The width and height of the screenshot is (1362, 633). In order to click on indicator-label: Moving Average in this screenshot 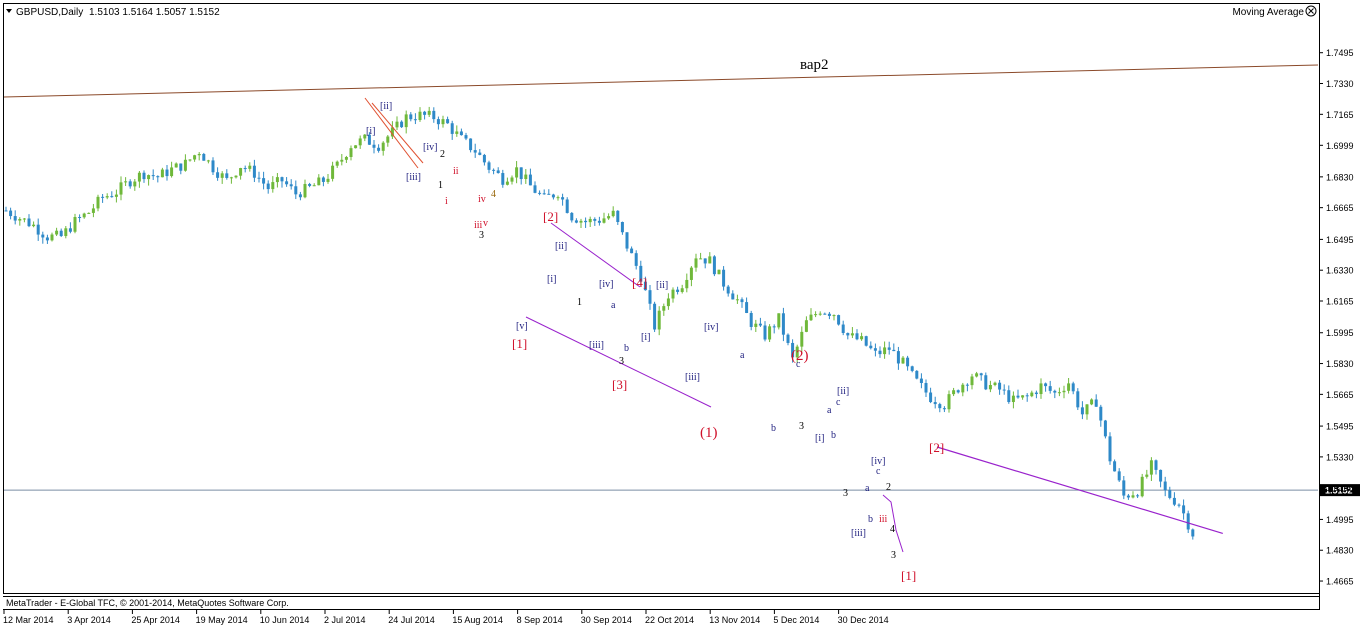, I will do `click(1268, 12)`.